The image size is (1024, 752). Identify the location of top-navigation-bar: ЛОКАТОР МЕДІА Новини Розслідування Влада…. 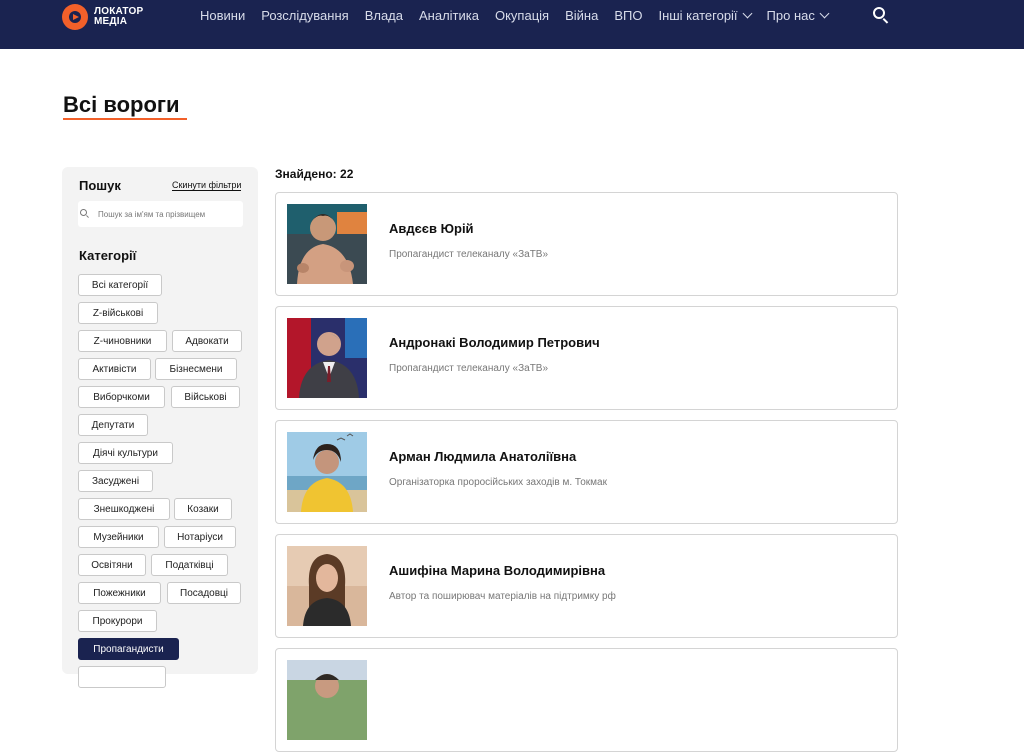
(512, 24).